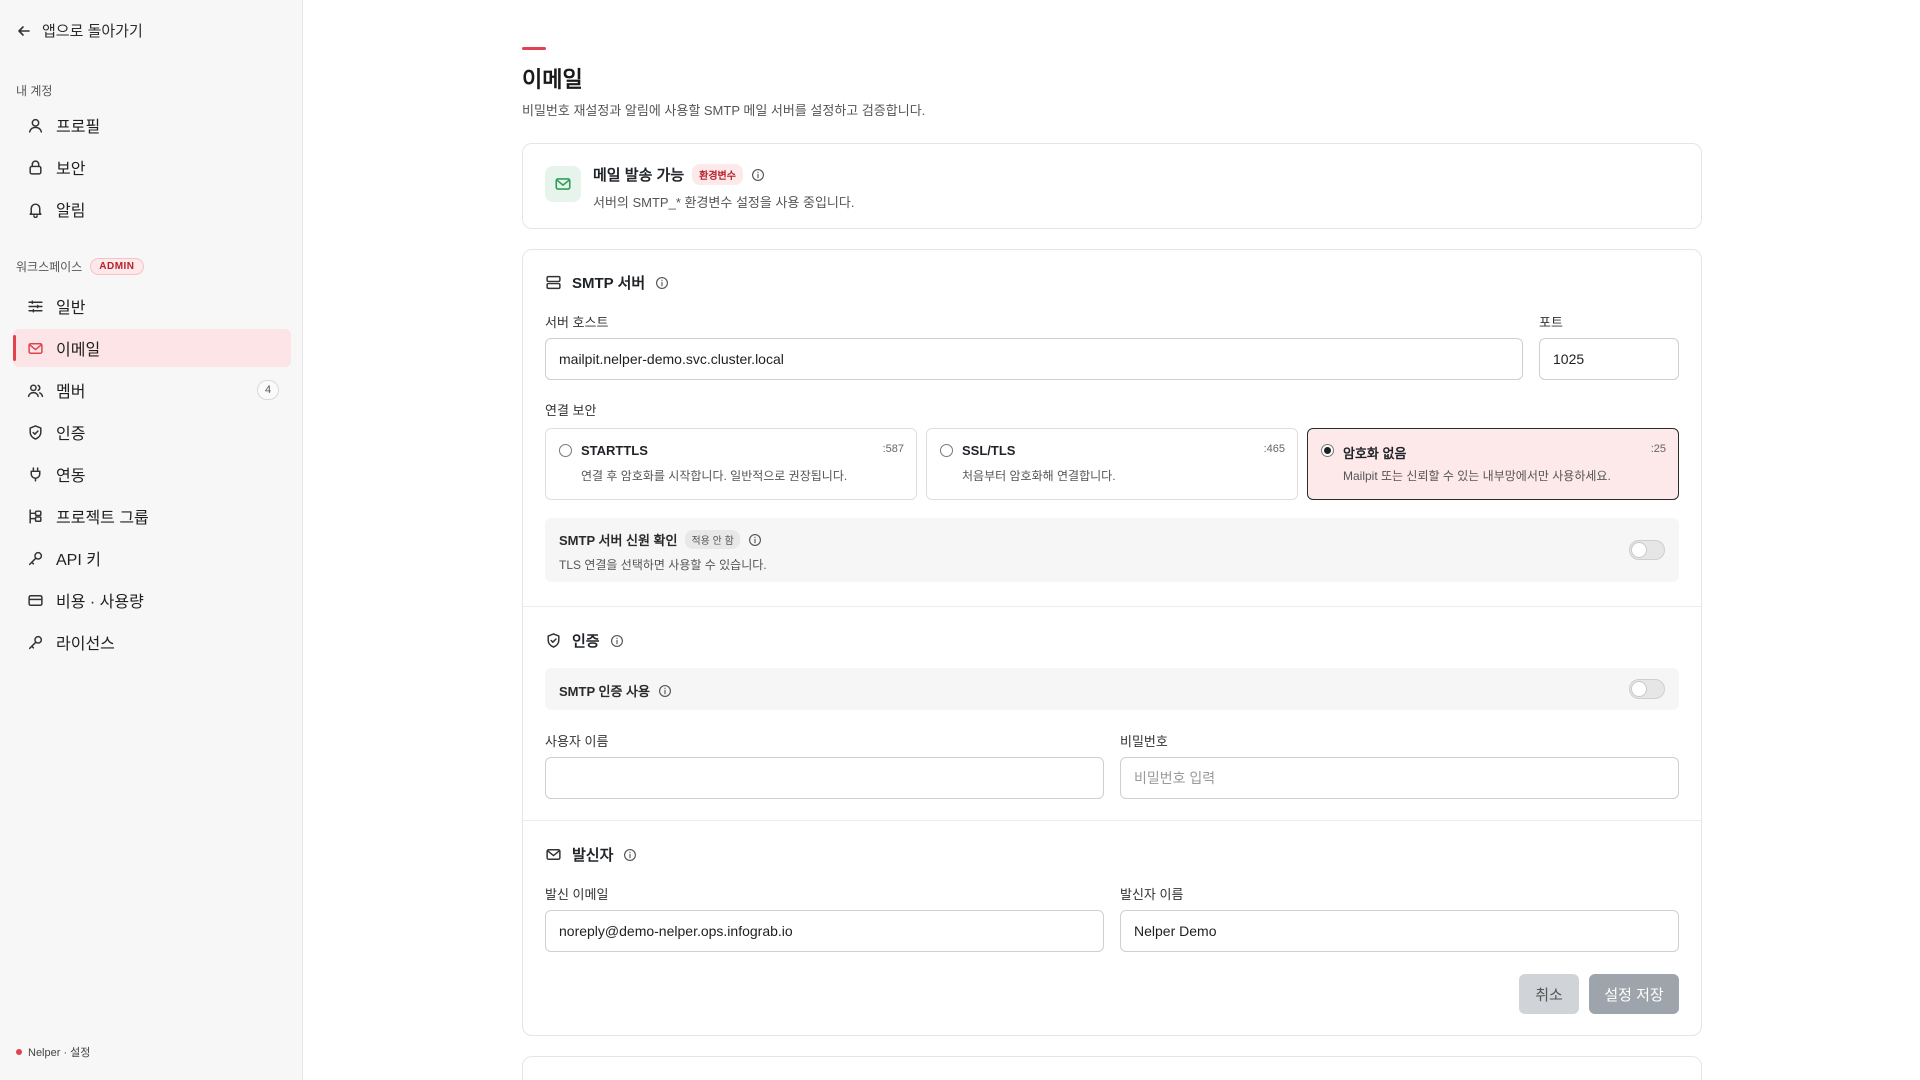  Describe the element at coordinates (1399, 931) in the screenshot. I see `sender-name-input` at that location.